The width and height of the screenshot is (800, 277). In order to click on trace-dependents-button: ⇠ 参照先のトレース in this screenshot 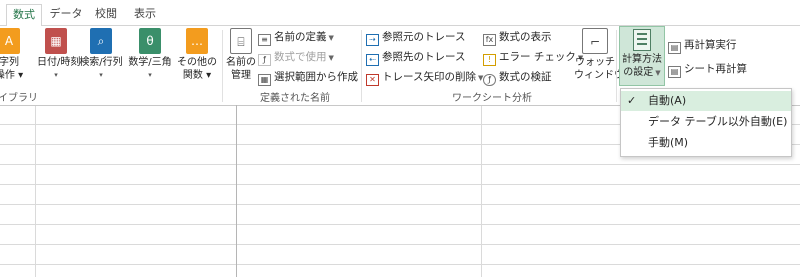, I will do `click(415, 57)`.